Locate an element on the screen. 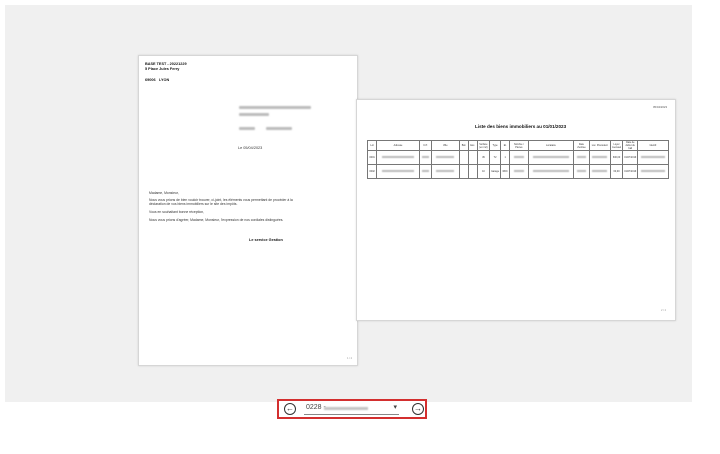 The width and height of the screenshot is (720, 454). table-row: 0001 45 T2 1 600,00 01/07/2019 is located at coordinates (517, 157).